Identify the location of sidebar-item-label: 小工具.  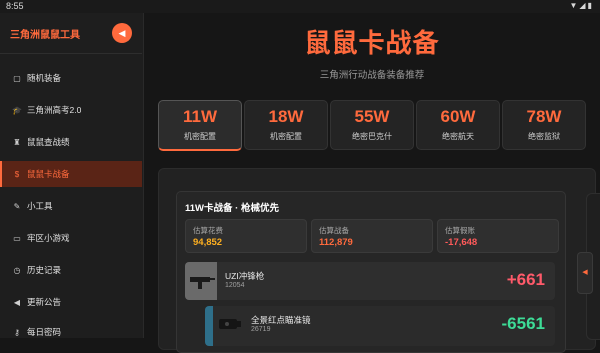
(40, 206).